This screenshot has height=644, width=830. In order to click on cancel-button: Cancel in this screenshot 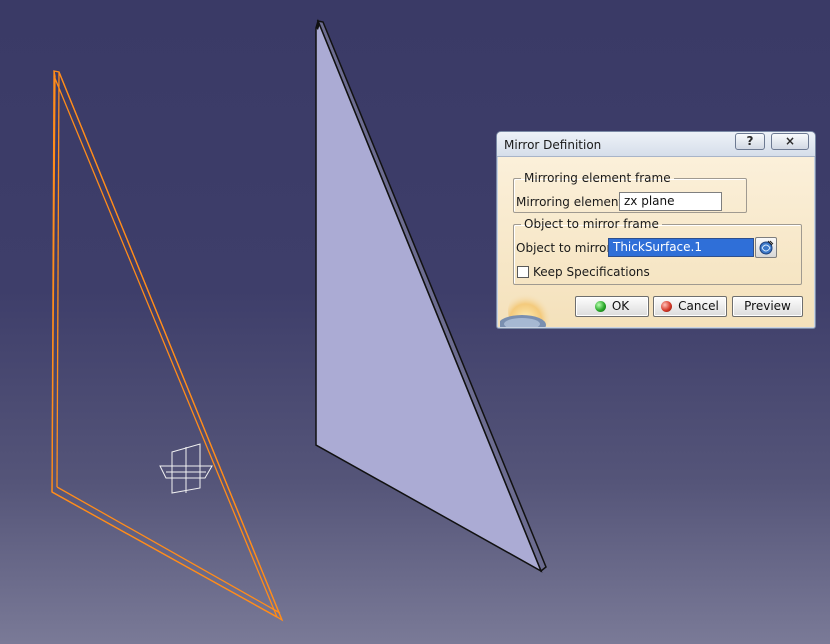, I will do `click(690, 306)`.